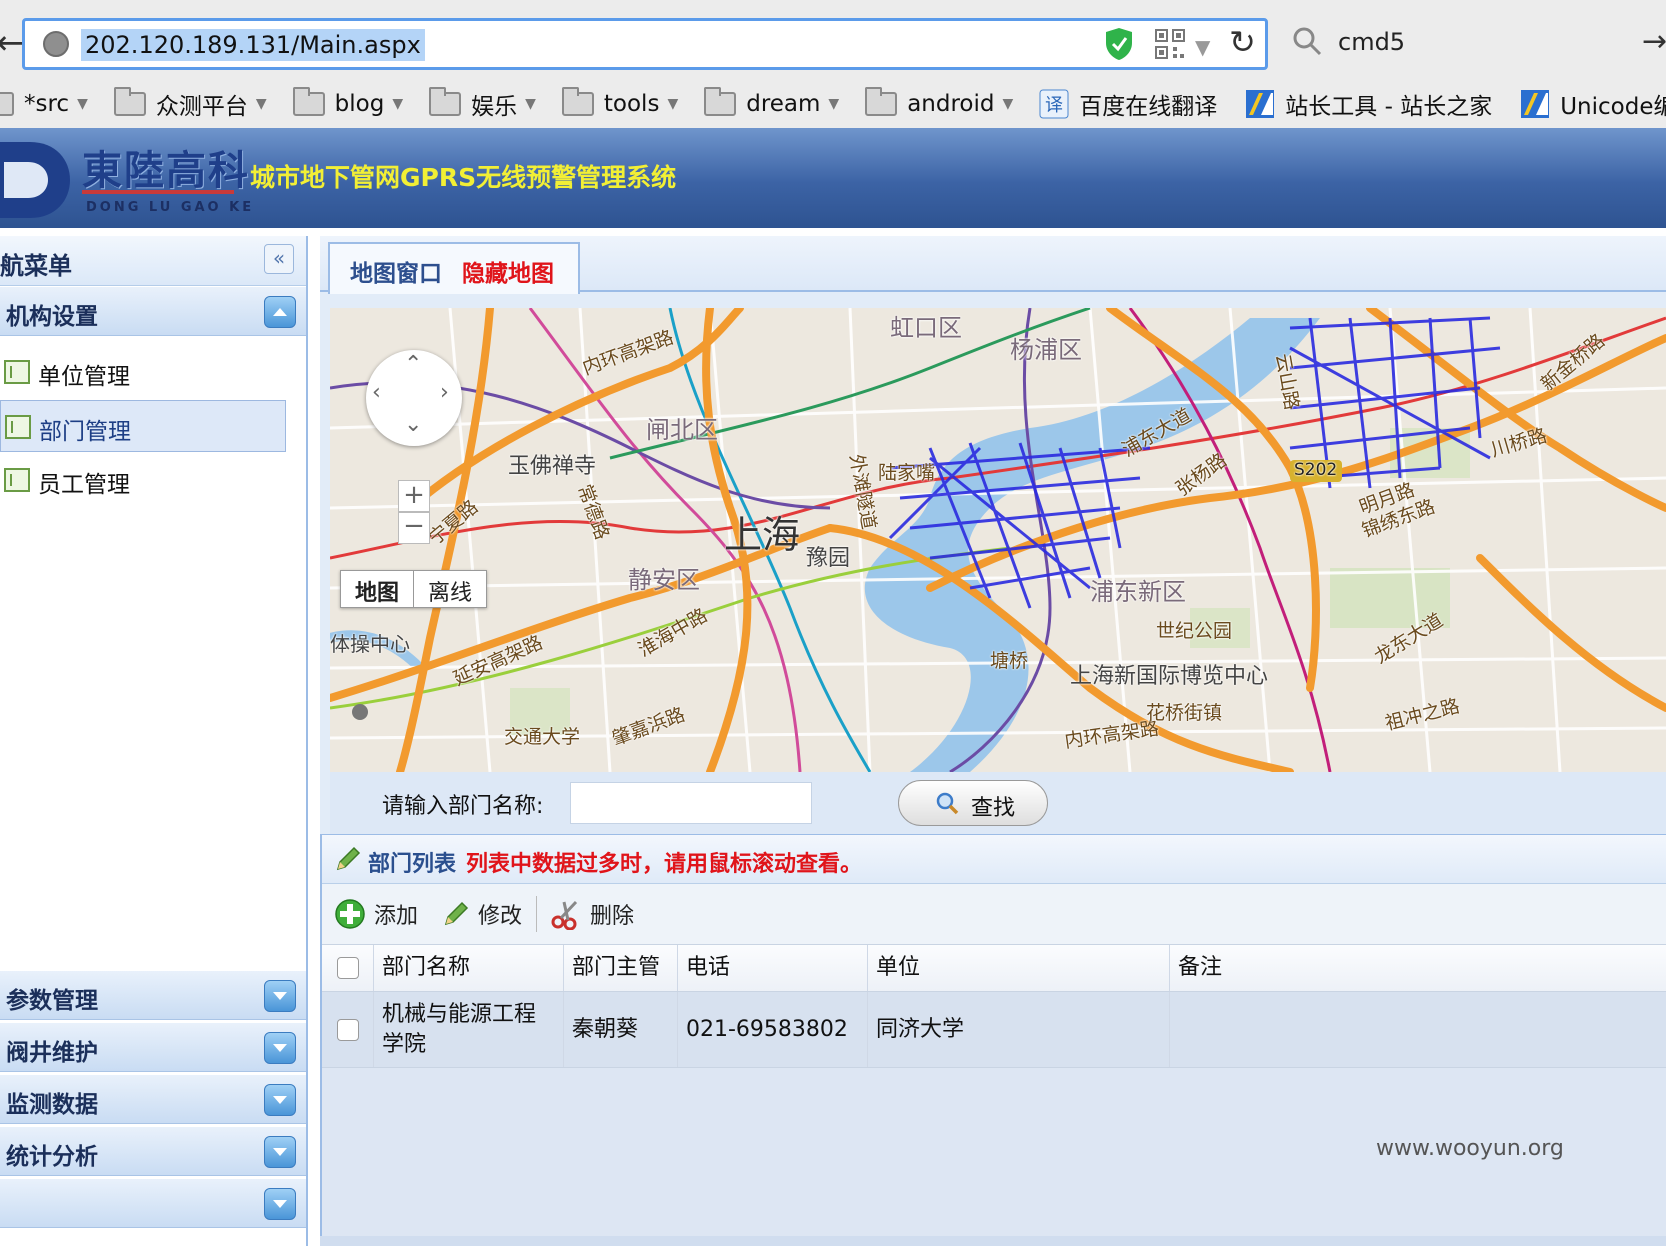 This screenshot has width=1666, height=1246. What do you see at coordinates (414, 528) in the screenshot?
I see `zoom-out-button: −` at bounding box center [414, 528].